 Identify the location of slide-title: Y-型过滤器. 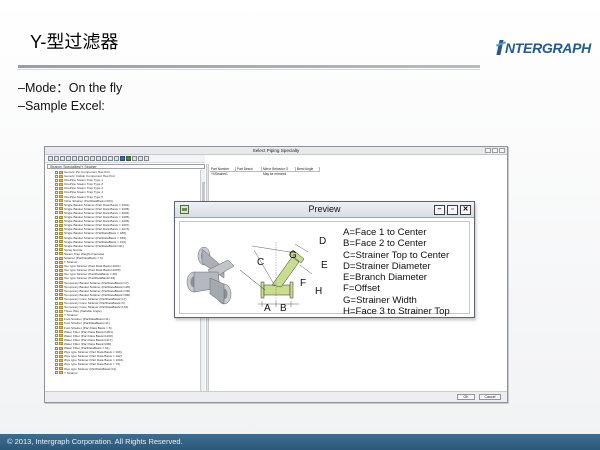
(74, 42).